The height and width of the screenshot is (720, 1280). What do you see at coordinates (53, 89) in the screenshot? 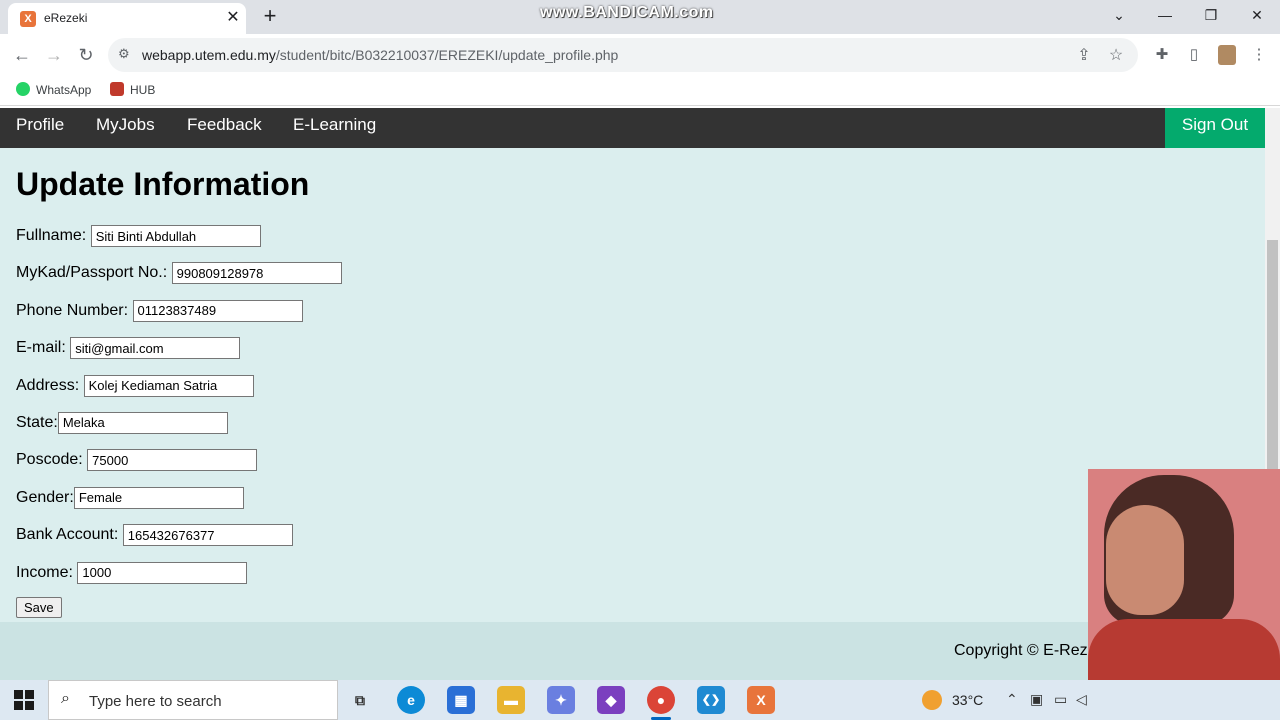
I see `bookmark-whatsapp: WhatsApp` at bounding box center [53, 89].